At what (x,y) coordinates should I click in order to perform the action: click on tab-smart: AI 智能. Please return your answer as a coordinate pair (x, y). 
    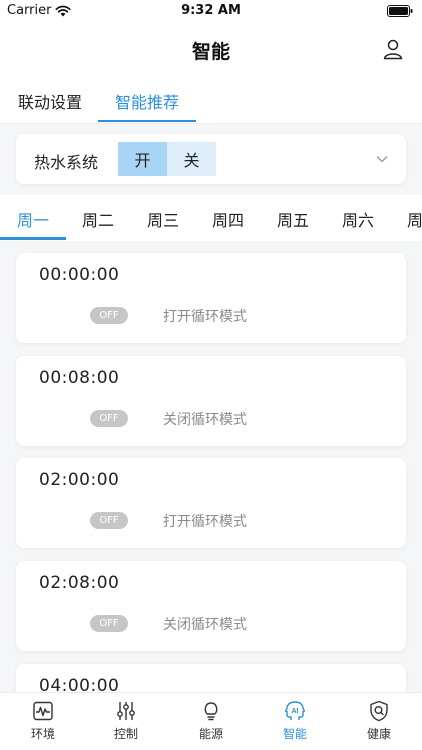
    Looking at the image, I should click on (295, 720).